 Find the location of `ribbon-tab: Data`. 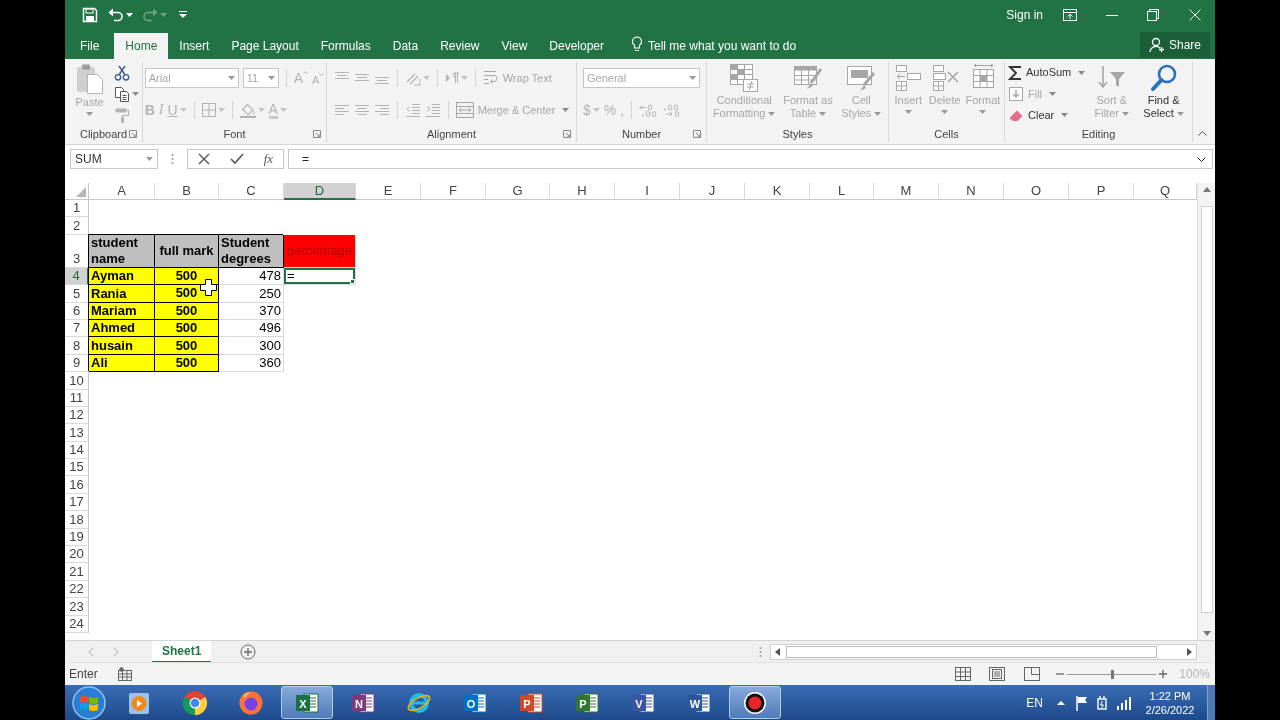

ribbon-tab: Data is located at coordinates (405, 46).